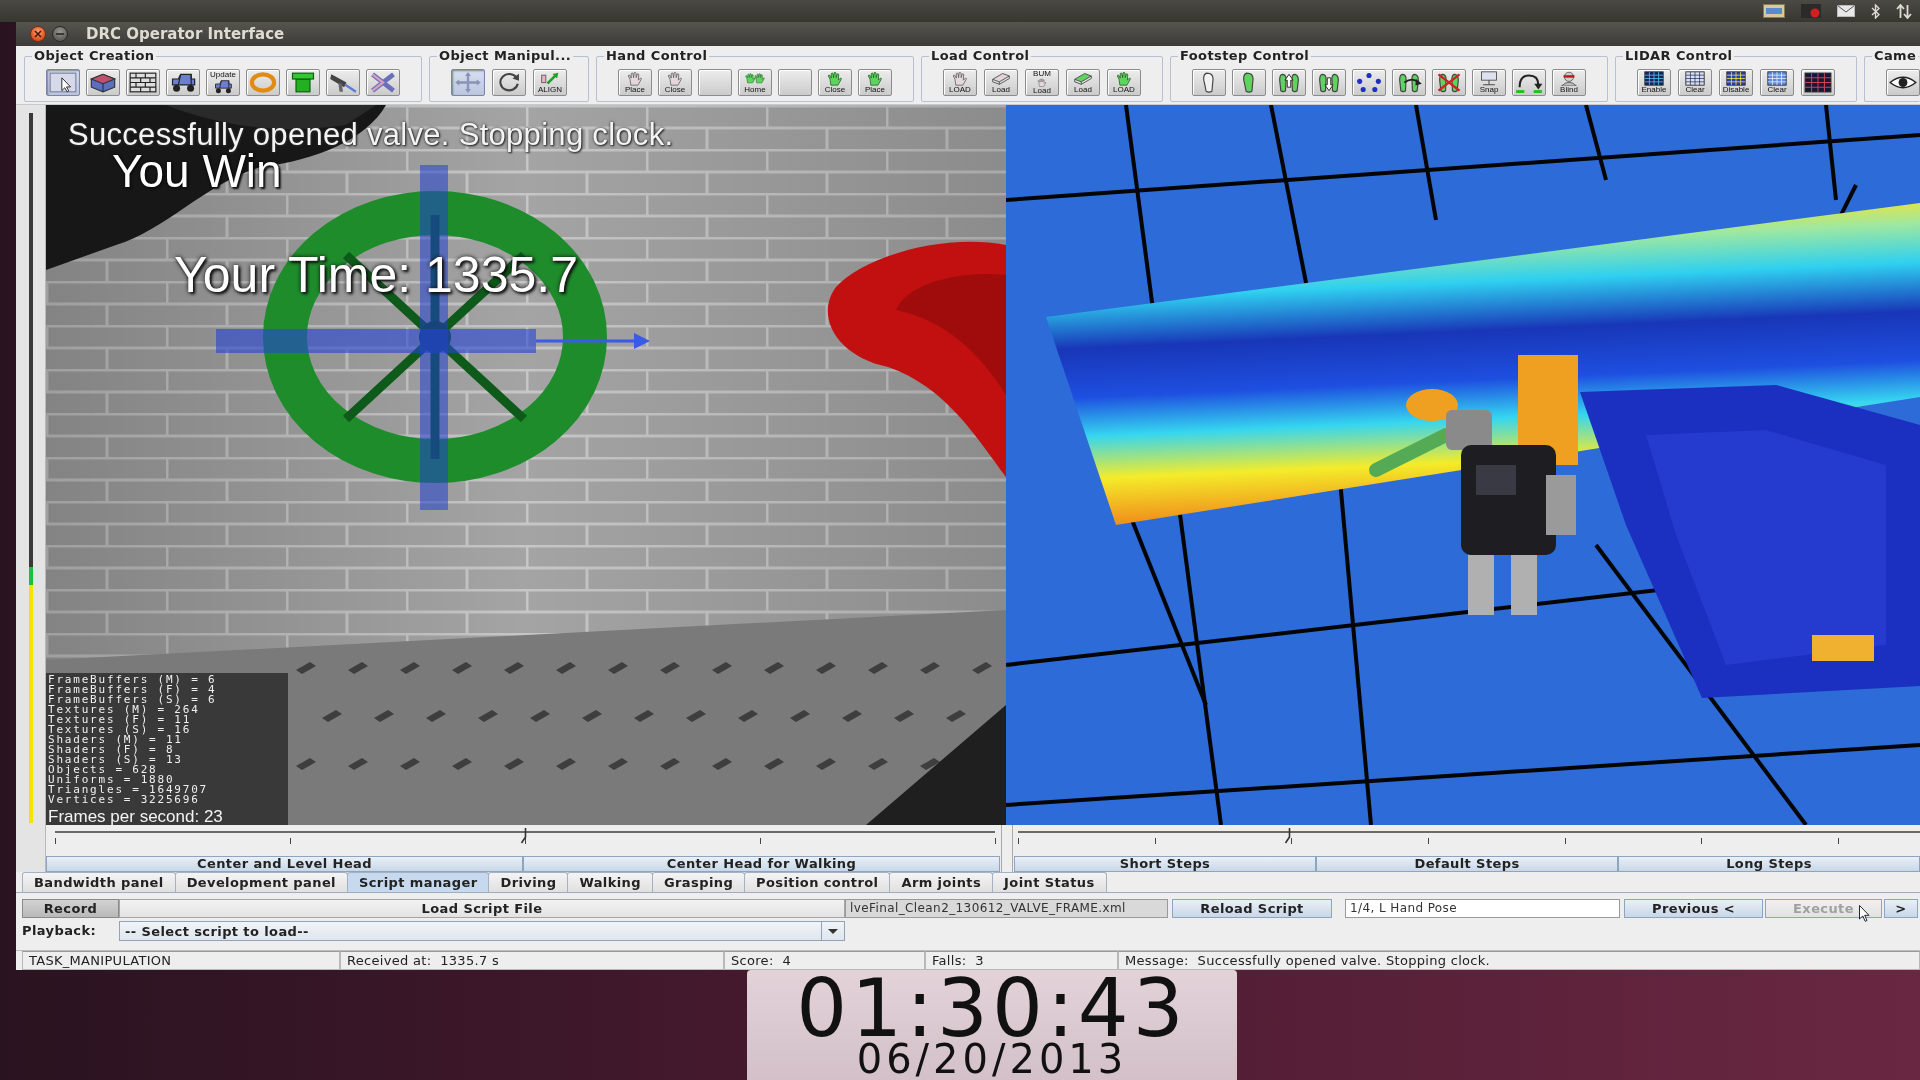 Image resolution: width=1920 pixels, height=1080 pixels. Describe the element at coordinates (1519, 960) in the screenshot. I see `status-cell: Message: Successfully opened valve. Stopping clock.` at that location.